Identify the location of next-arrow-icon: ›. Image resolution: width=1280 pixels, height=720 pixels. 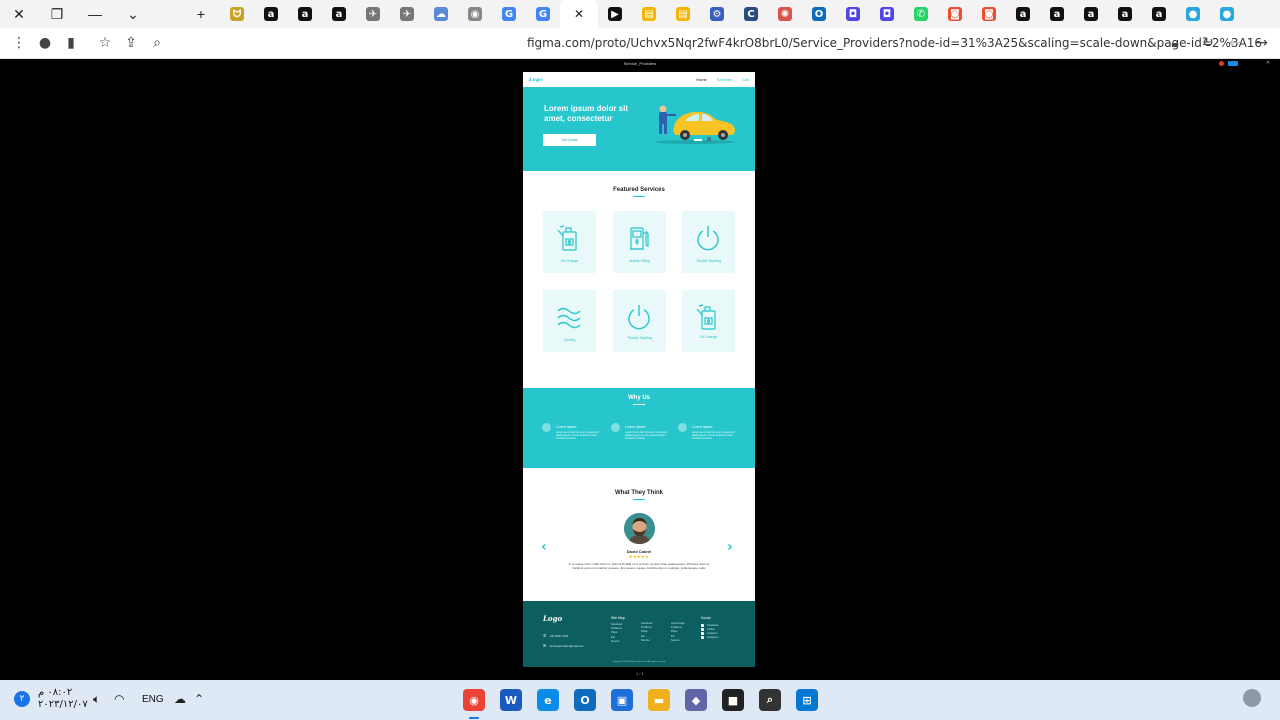
(730, 547).